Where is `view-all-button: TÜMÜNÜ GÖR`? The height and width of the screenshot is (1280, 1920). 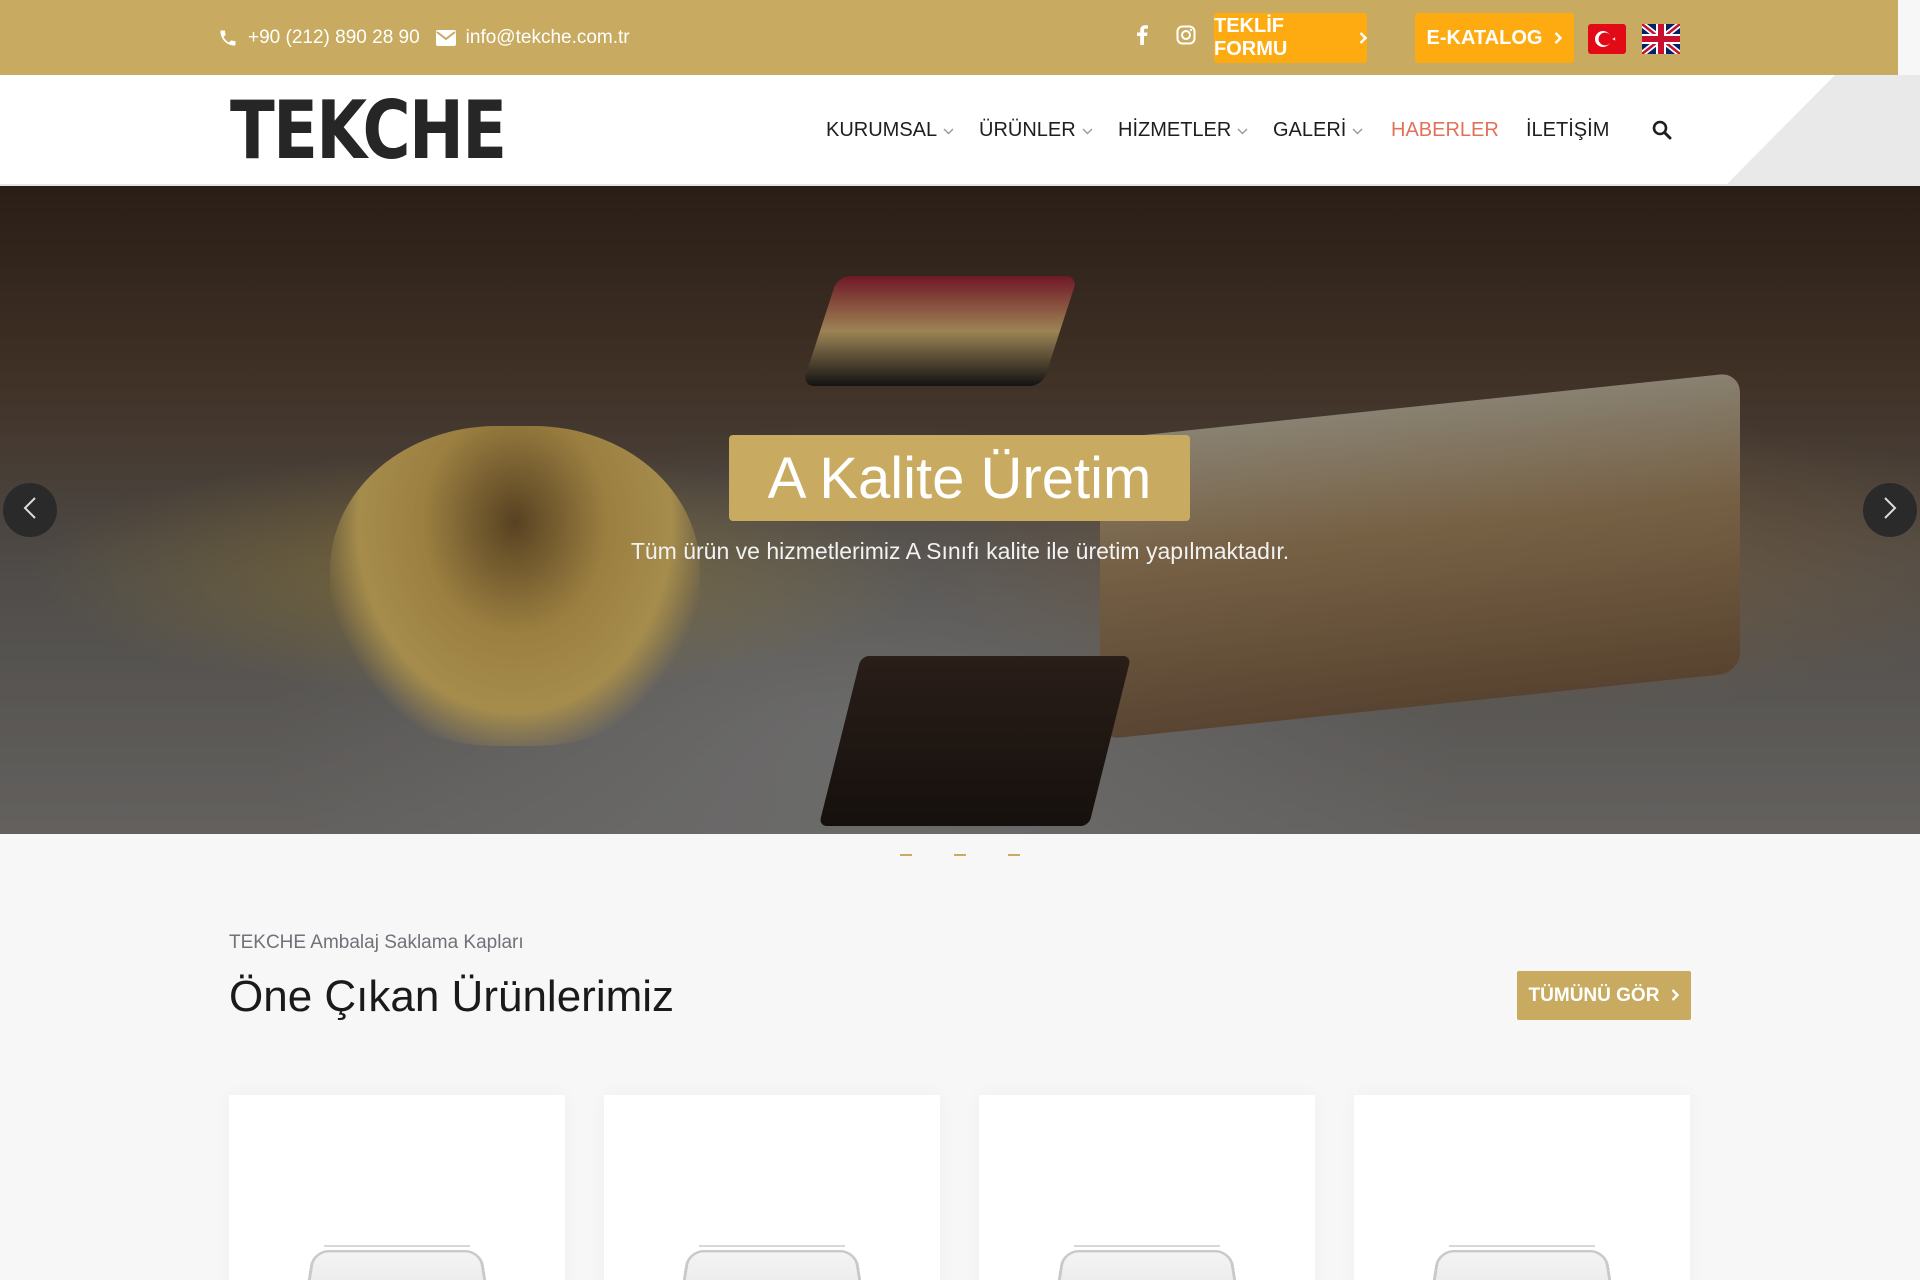 view-all-button: TÜMÜNÜ GÖR is located at coordinates (1604, 995).